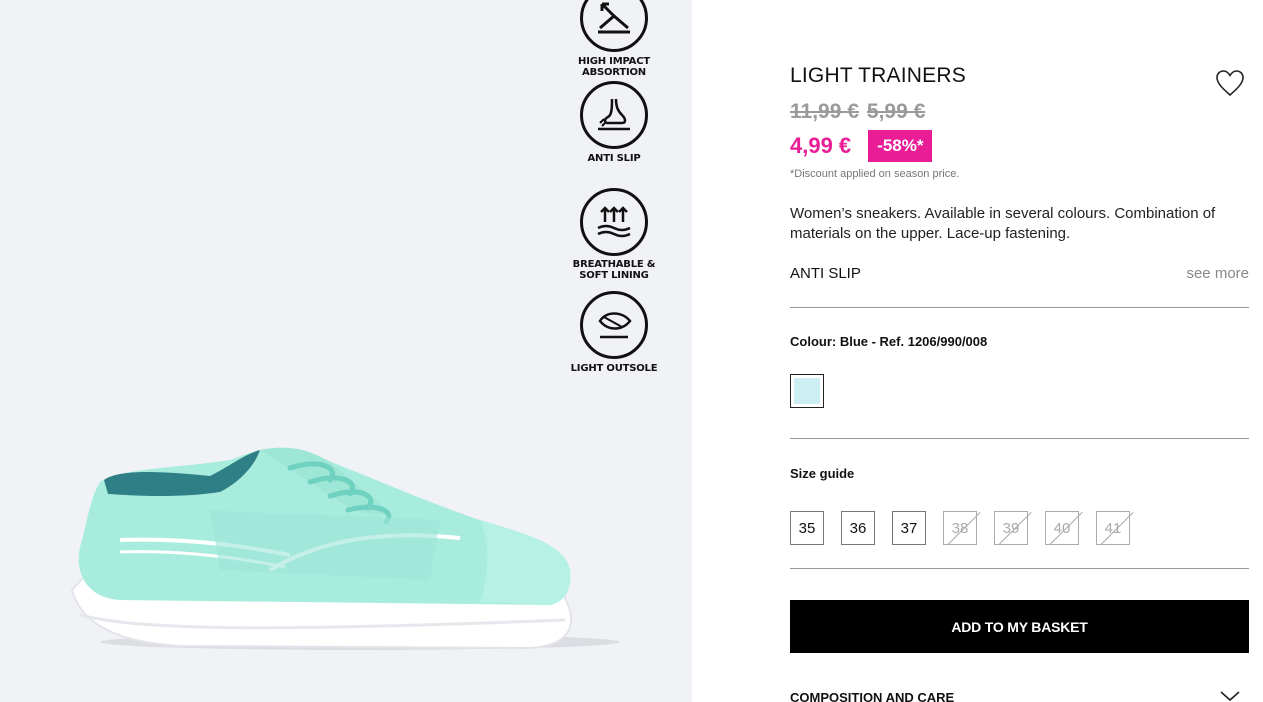 The image size is (1263, 702). What do you see at coordinates (614, 368) in the screenshot?
I see `feature-label: LIGHT OUTSOLE` at bounding box center [614, 368].